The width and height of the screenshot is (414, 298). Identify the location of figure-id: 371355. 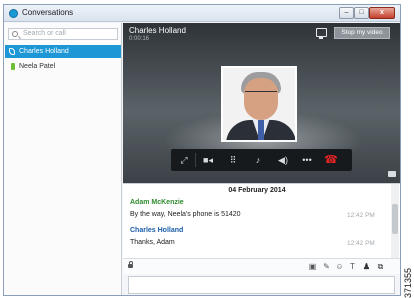
(408, 282).